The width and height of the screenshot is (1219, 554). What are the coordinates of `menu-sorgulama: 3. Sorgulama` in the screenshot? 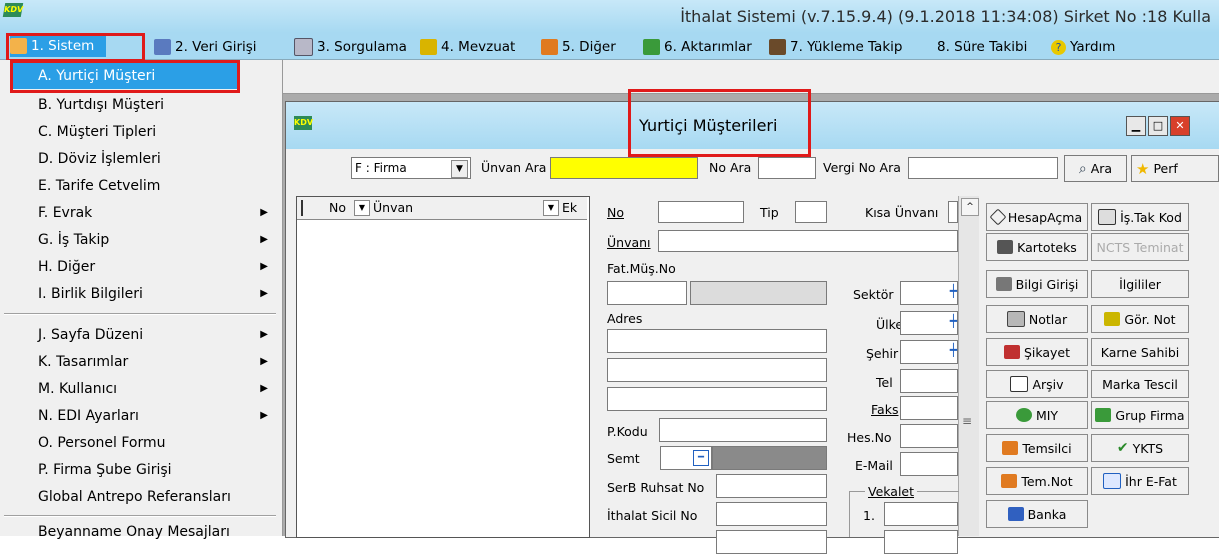 It's located at (350, 47).